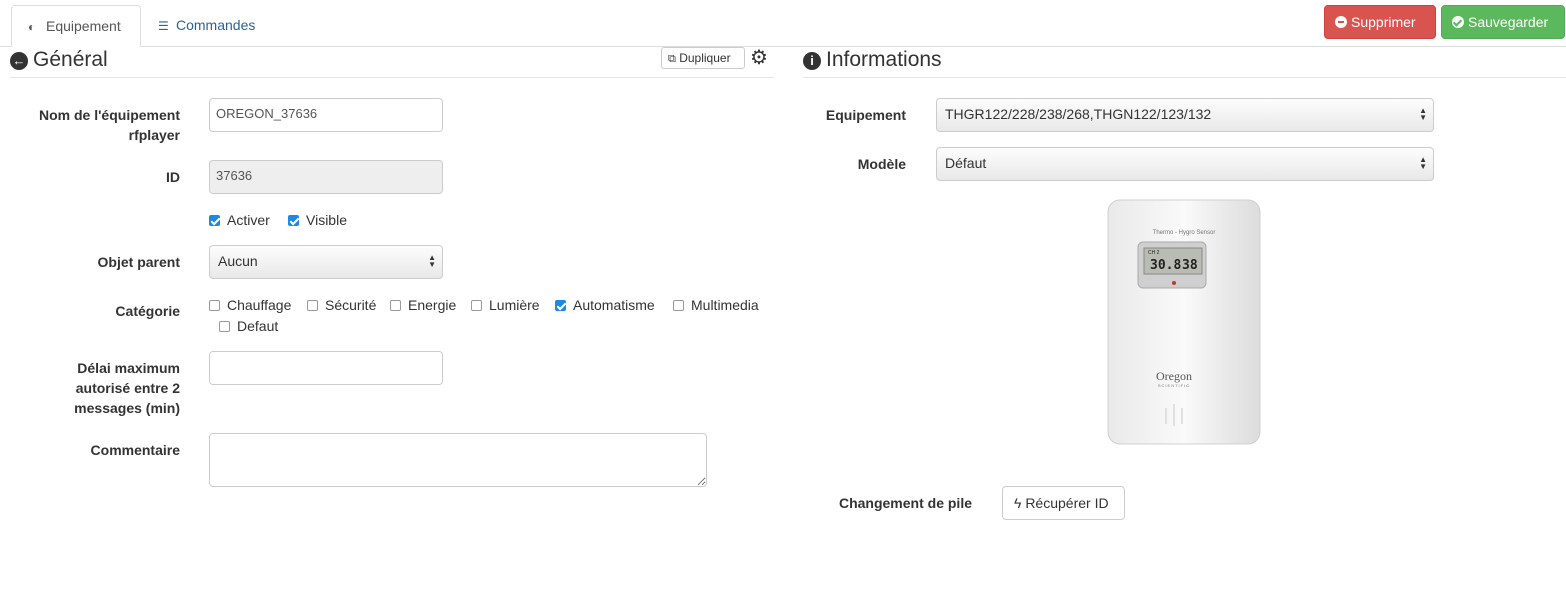 This screenshot has width=1566, height=598. I want to click on category-multimedia-label: Multimedia, so click(725, 305).